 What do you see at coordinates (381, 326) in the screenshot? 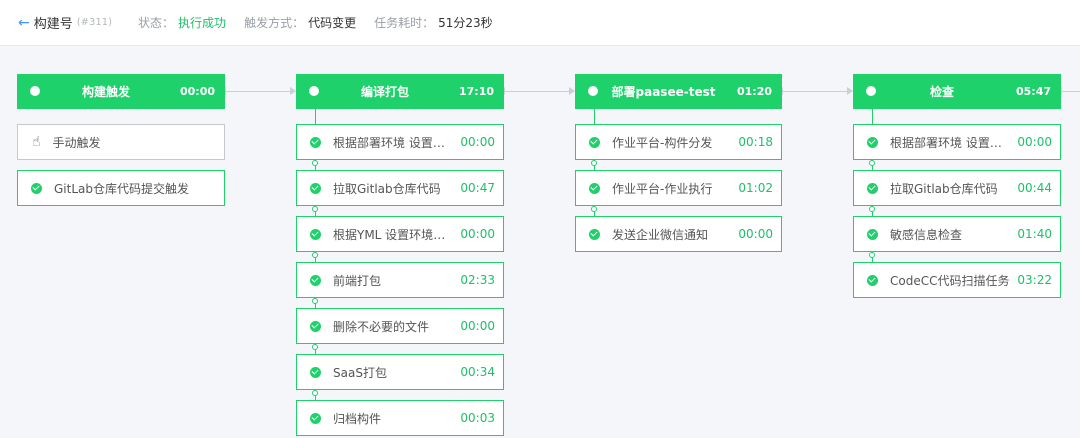
I see `task-name: 删除不必要的文件` at bounding box center [381, 326].